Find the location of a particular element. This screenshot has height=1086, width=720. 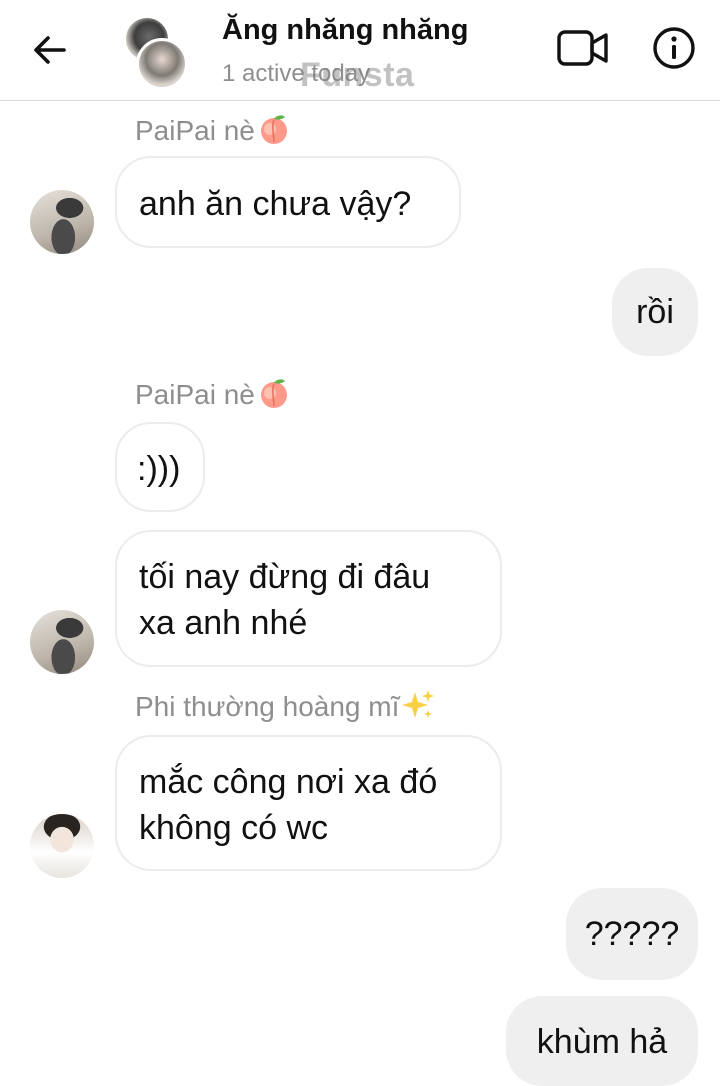

sender-name: Phi thường hoàng mĩ is located at coordinates (285, 708).